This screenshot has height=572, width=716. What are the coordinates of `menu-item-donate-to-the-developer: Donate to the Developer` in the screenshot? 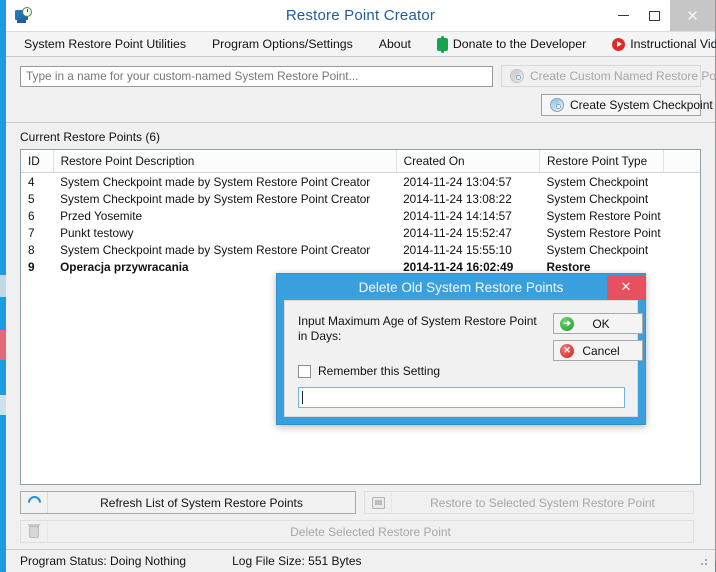 It's located at (511, 44).